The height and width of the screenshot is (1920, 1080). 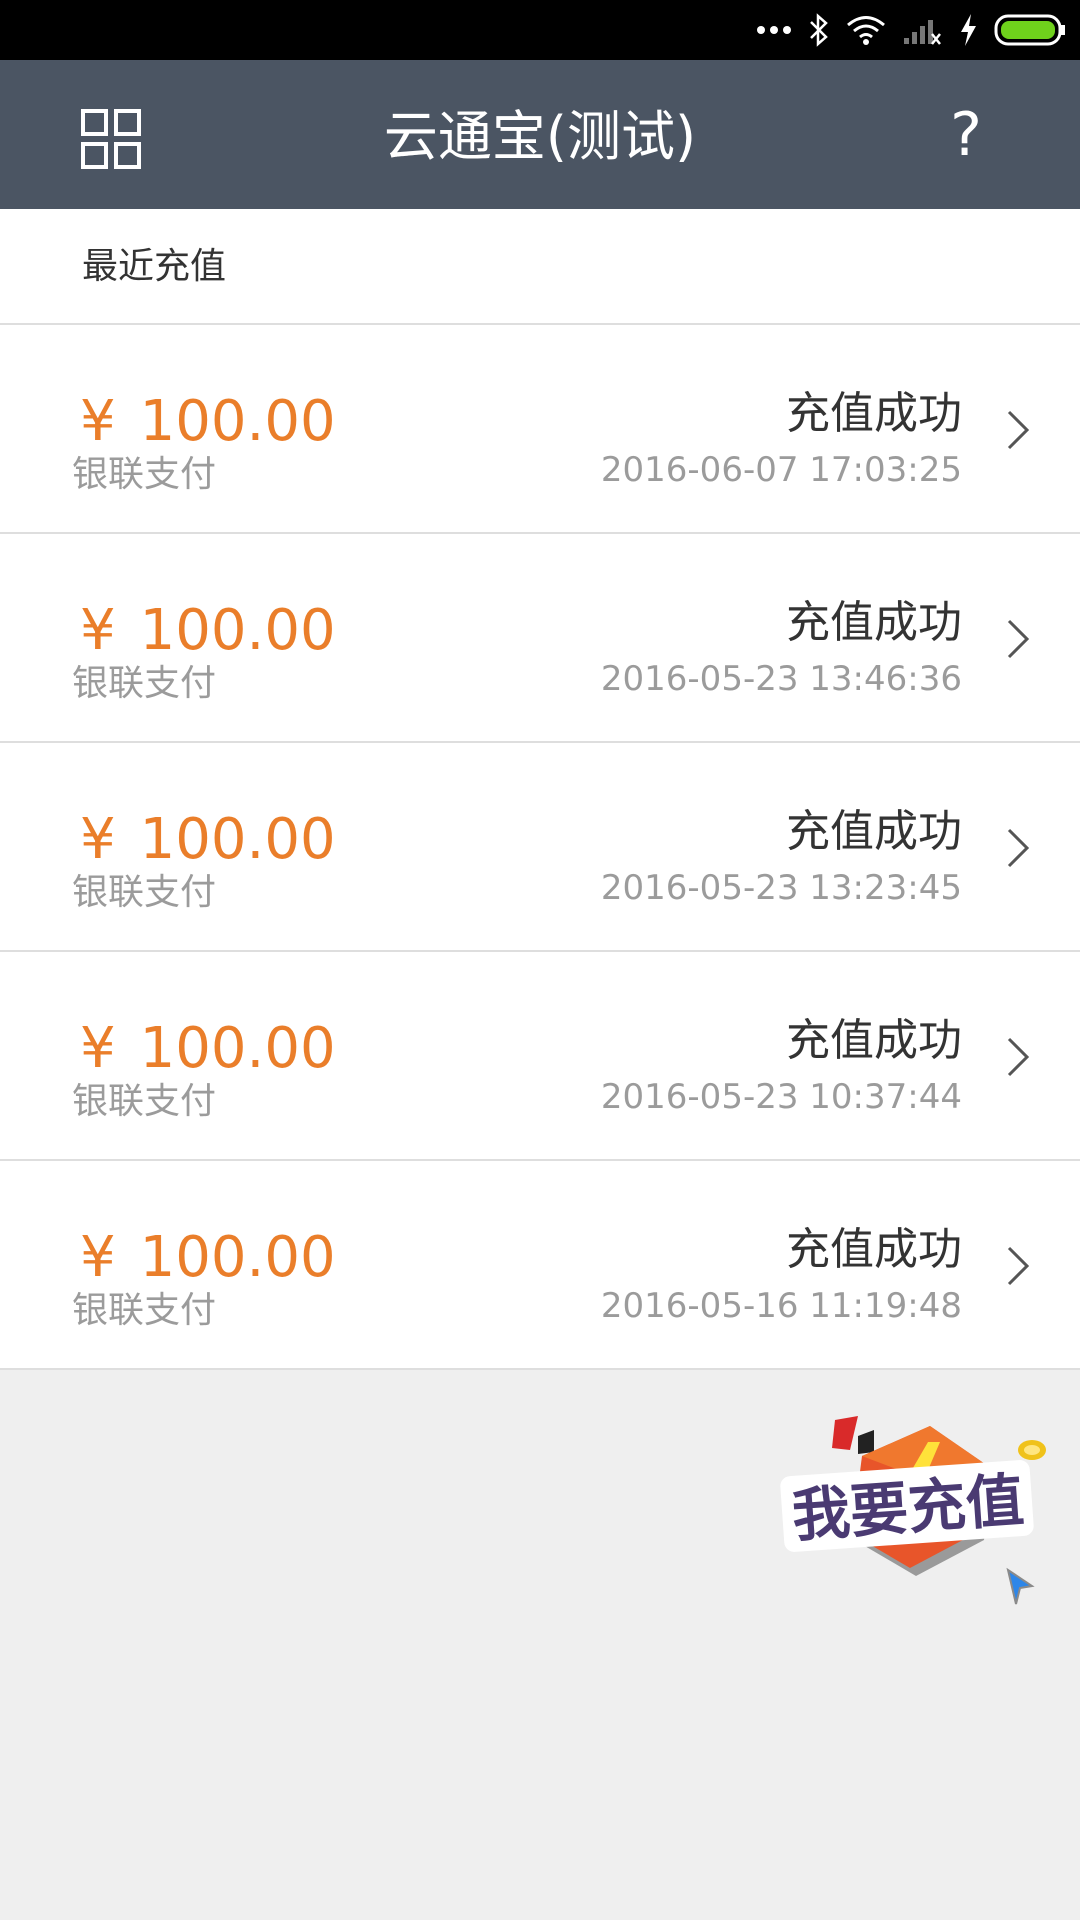 What do you see at coordinates (781, 470) in the screenshot?
I see `timestamp: 2016-06-07 17:03:25` at bounding box center [781, 470].